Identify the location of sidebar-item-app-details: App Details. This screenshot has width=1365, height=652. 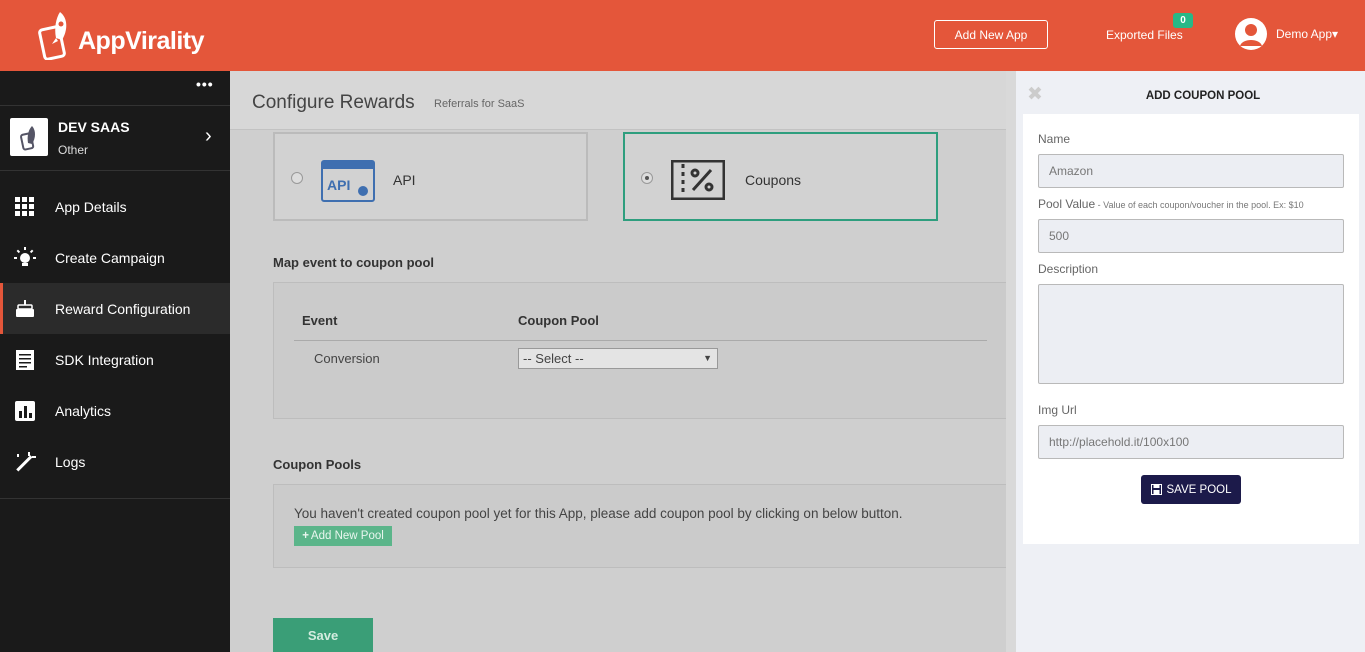
(115, 206).